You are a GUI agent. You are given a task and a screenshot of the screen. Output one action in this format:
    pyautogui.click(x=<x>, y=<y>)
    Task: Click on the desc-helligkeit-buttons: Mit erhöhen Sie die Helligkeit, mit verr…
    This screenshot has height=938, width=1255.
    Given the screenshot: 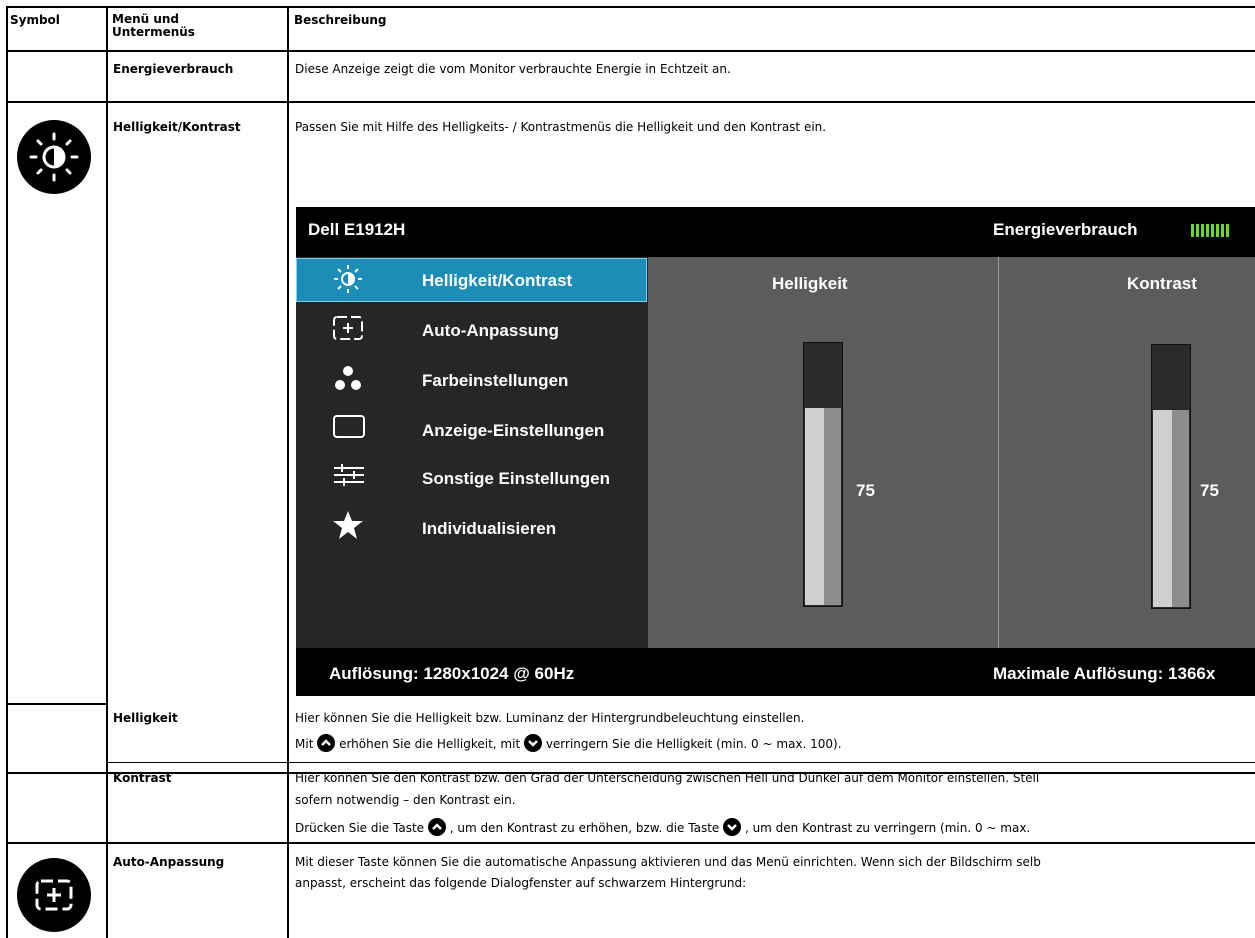 What is the action you would take?
    pyautogui.click(x=568, y=743)
    